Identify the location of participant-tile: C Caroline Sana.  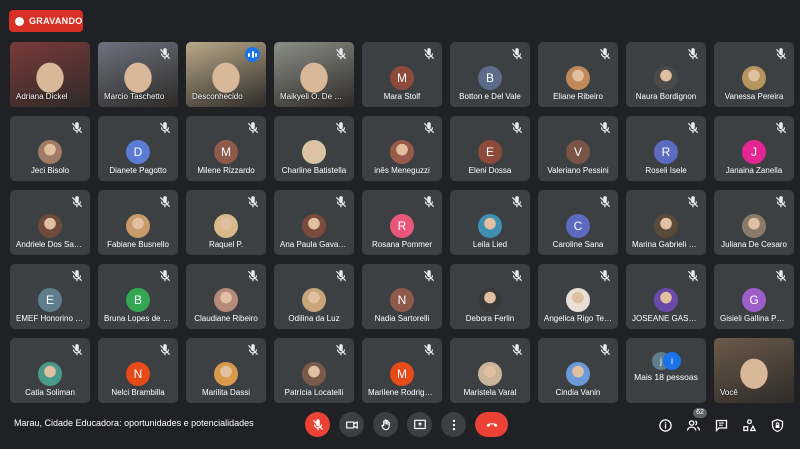
(578, 222).